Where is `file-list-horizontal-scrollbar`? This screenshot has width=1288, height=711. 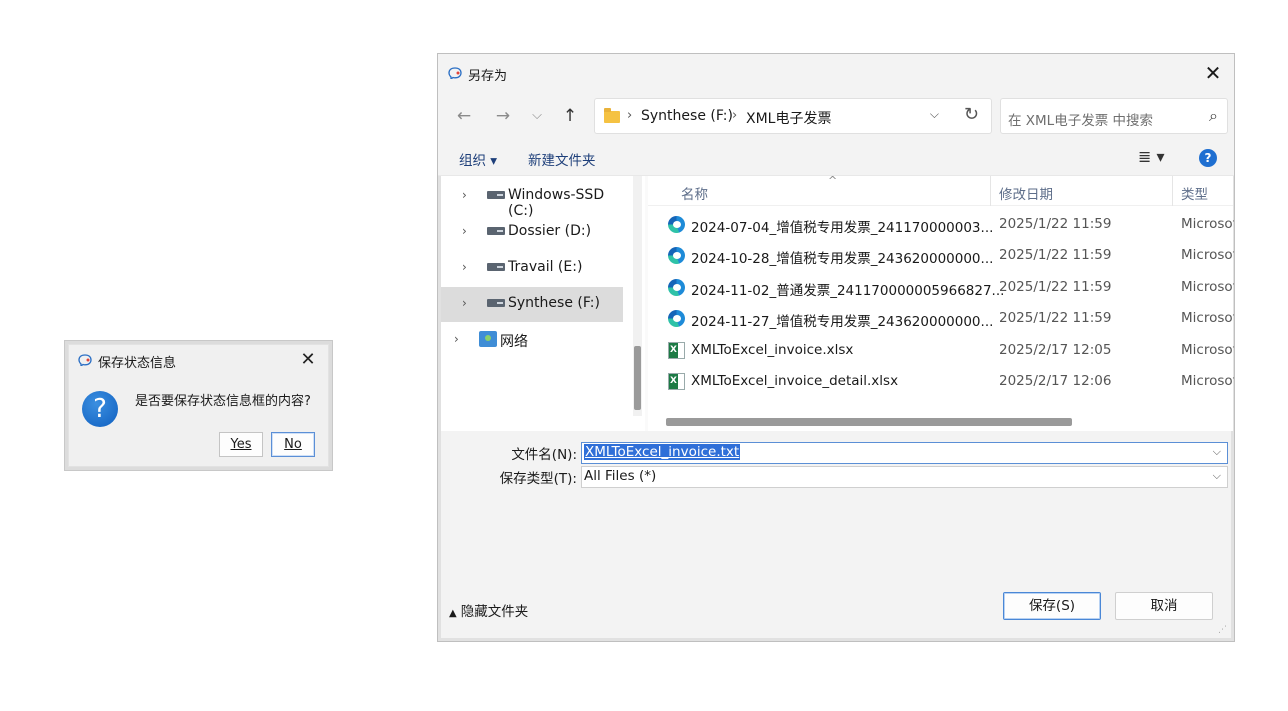
file-list-horizontal-scrollbar is located at coordinates (946, 421).